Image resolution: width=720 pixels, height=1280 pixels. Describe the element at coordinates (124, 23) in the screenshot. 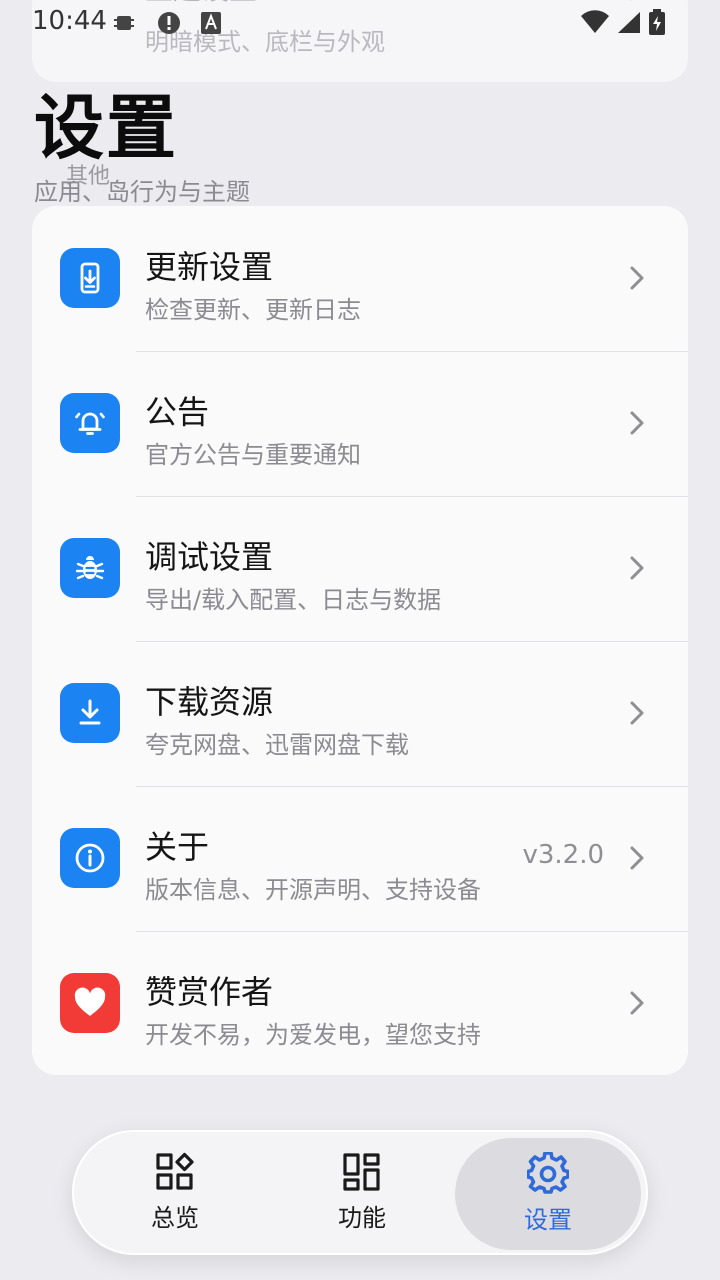

I see `chip-icon` at that location.